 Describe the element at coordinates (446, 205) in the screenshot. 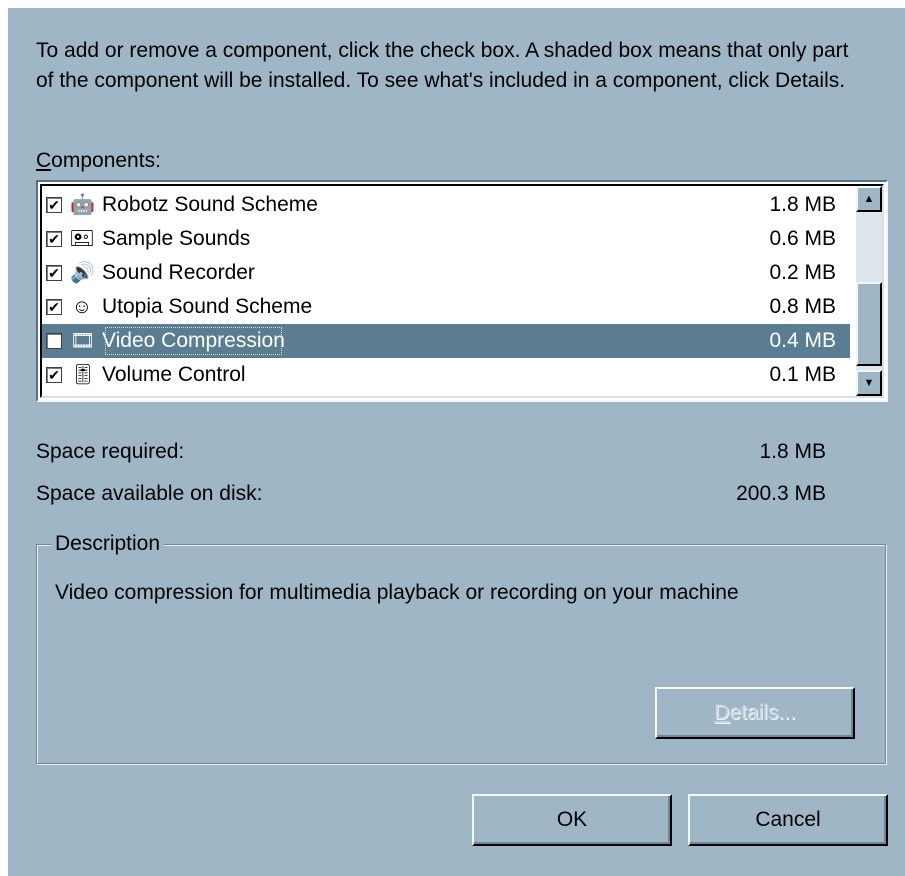

I see `list-item: ✔ 🤖 Robotz Sound Scheme 1.8 MB` at that location.